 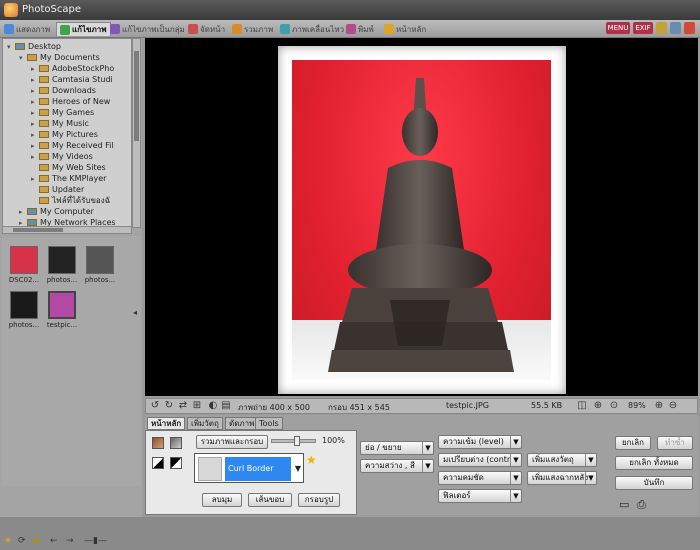 What do you see at coordinates (311, 460) in the screenshot?
I see `favorite-frame-icon: ★` at bounding box center [311, 460].